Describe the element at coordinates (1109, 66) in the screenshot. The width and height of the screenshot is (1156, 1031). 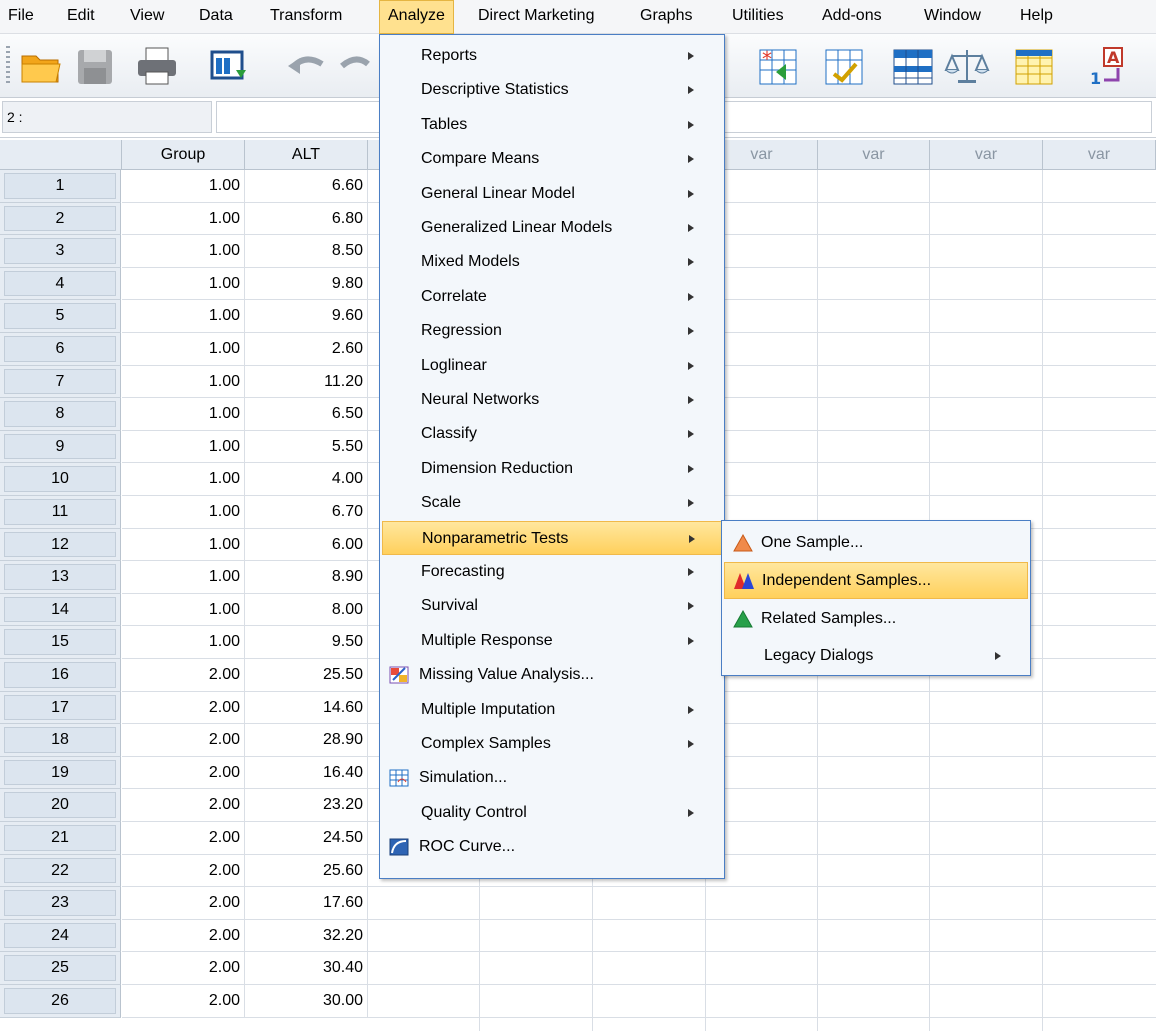
I see `value-labels-icon: A1` at that location.